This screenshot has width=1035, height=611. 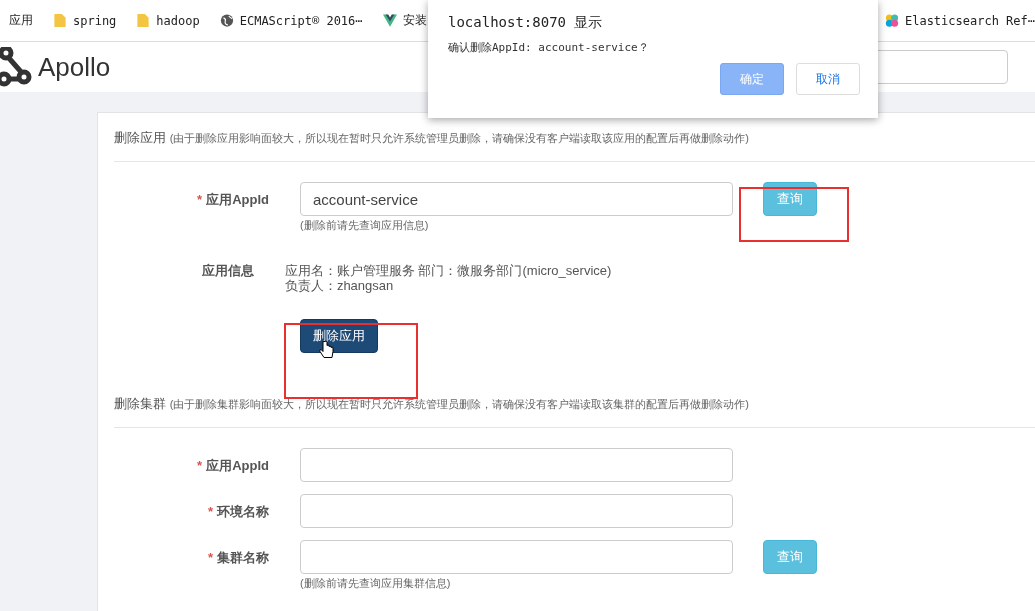 I want to click on bookmark-link: 应用, so click(x=21, y=20).